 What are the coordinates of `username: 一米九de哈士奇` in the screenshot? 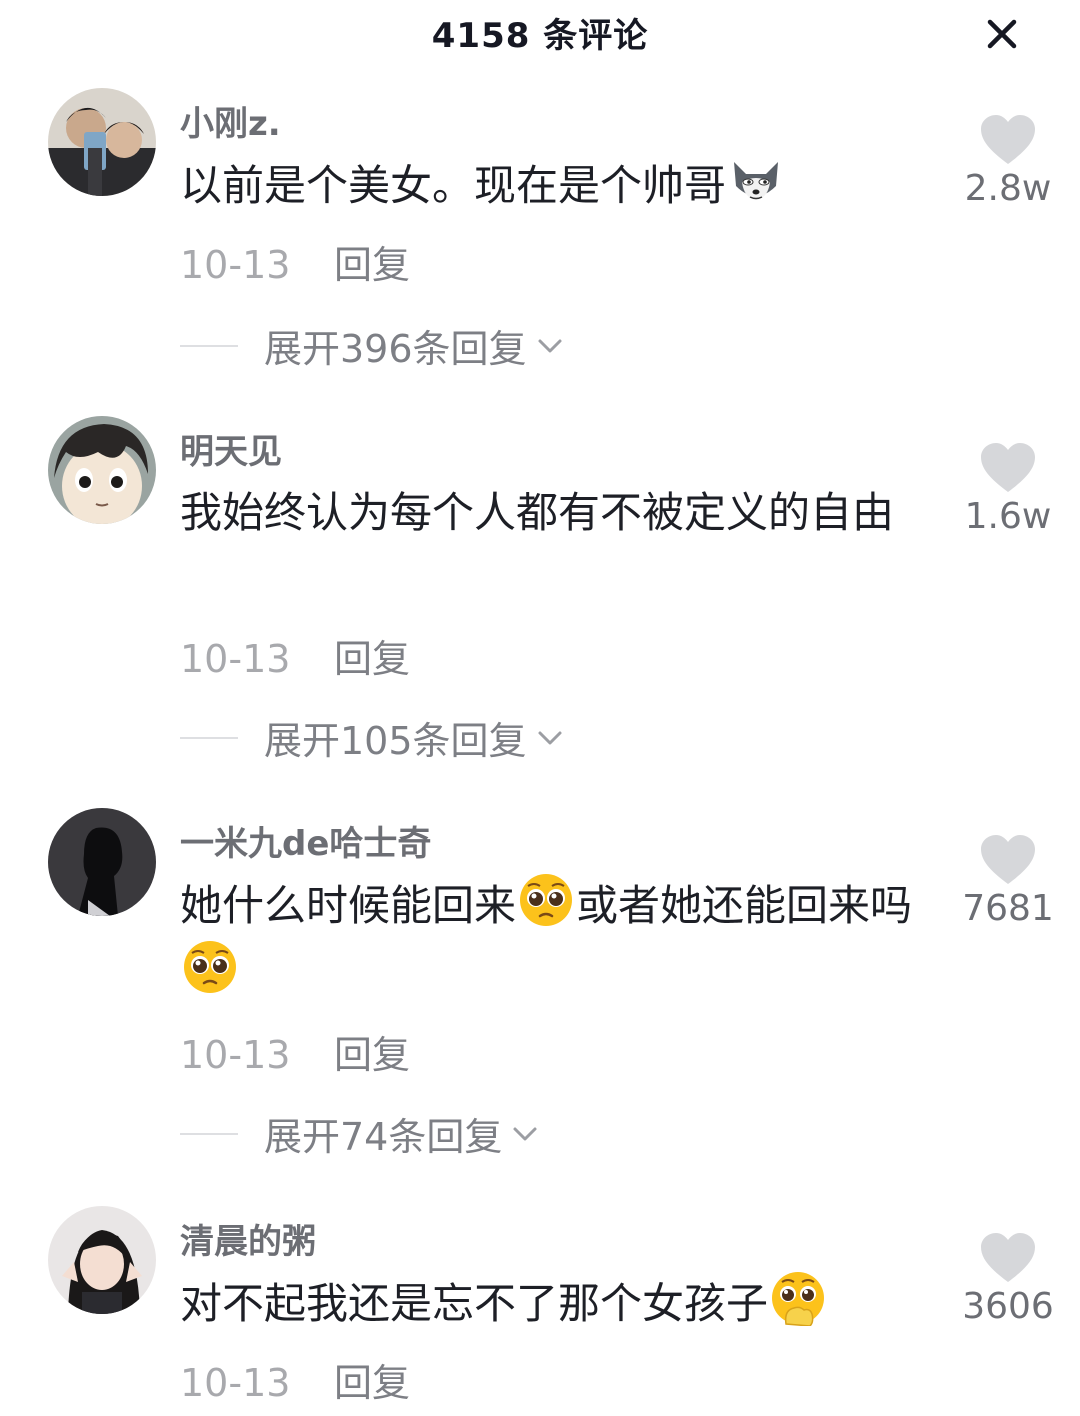 It's located at (305, 840).